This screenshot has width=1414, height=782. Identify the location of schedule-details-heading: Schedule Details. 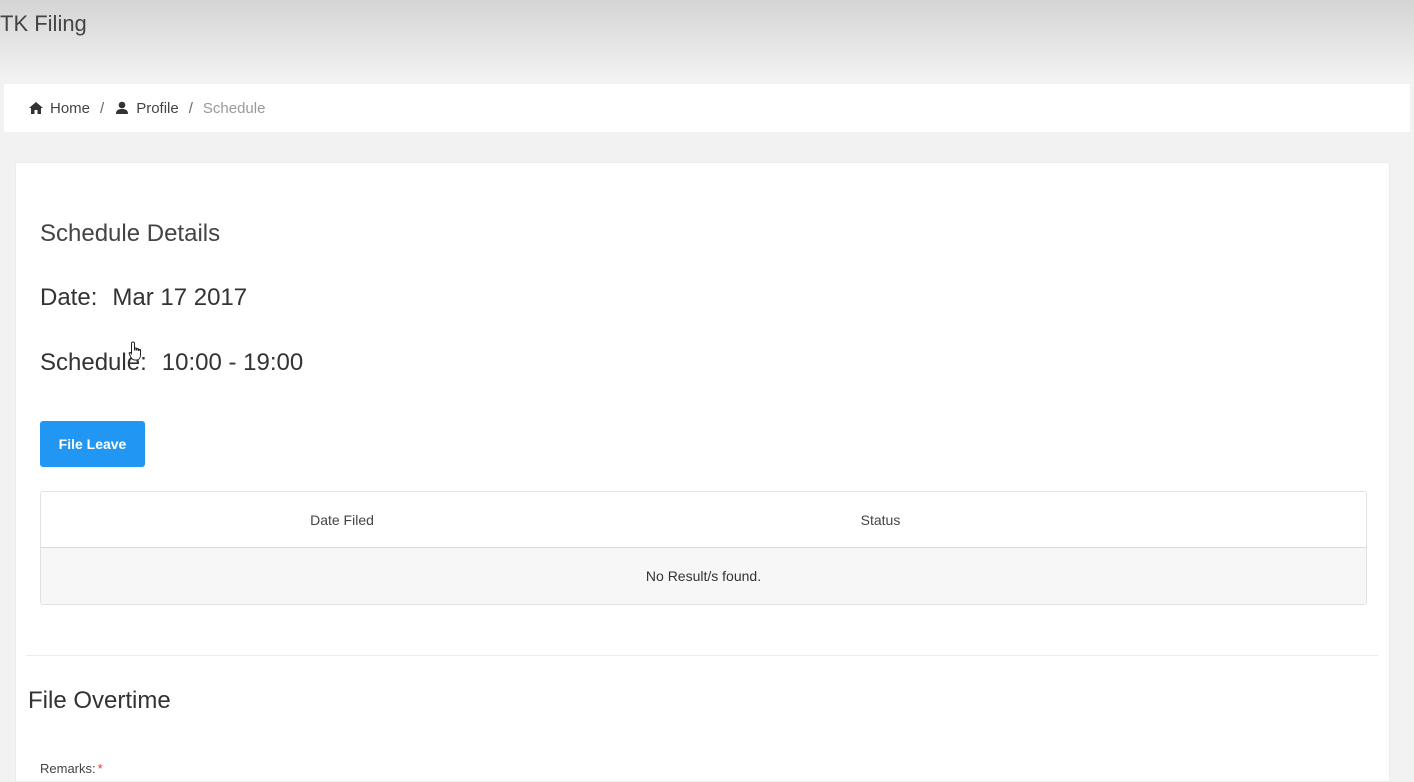
(130, 233).